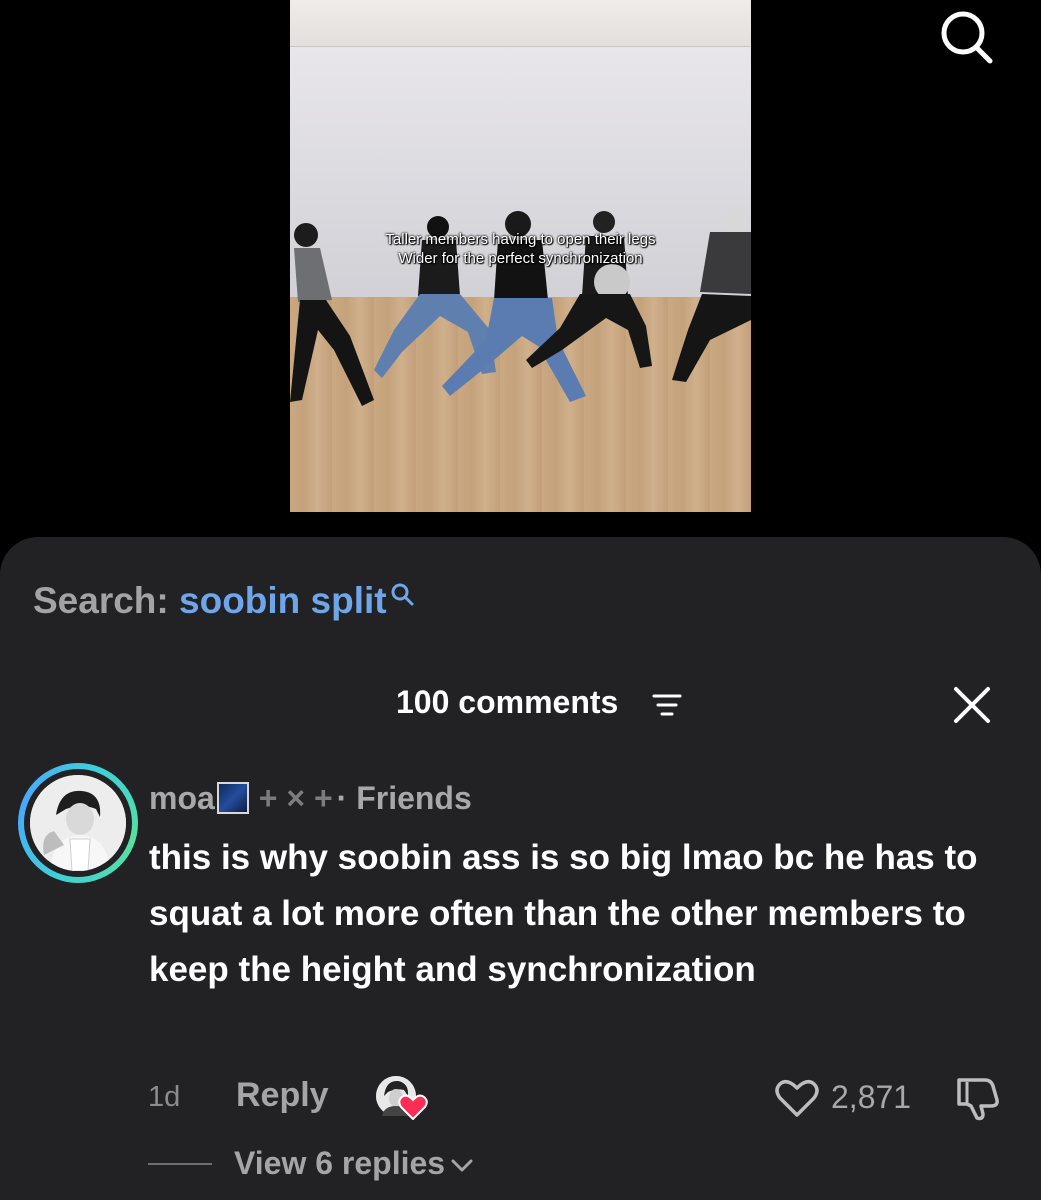  Describe the element at coordinates (232, 798) in the screenshot. I see `username-emoji-icon` at that location.